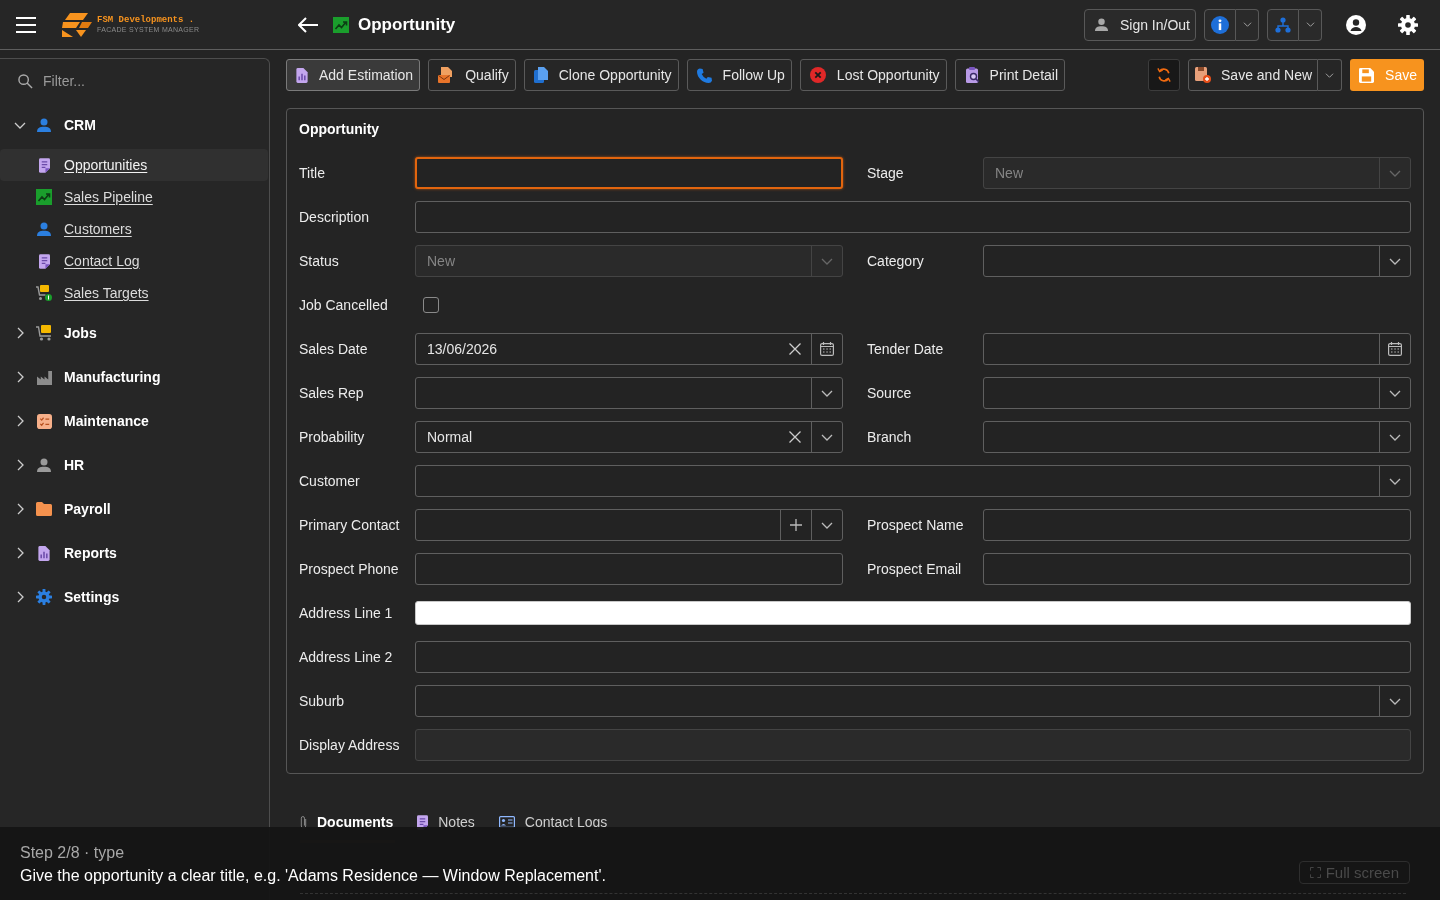 This screenshot has width=1440, height=900. What do you see at coordinates (1197, 349) in the screenshot?
I see `date-field` at bounding box center [1197, 349].